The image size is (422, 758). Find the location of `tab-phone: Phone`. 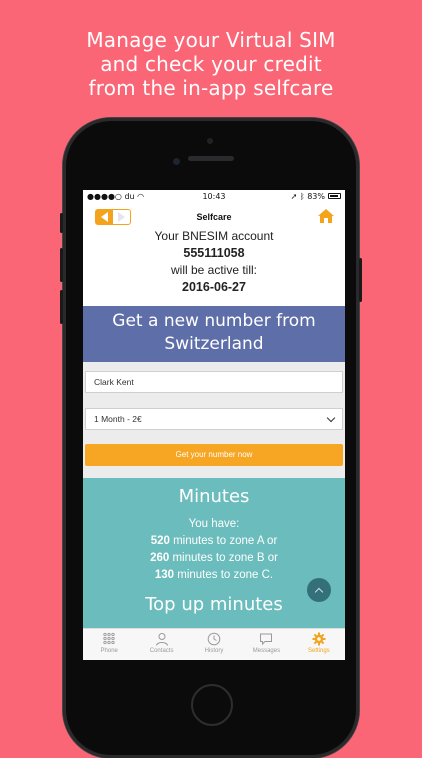

tab-phone: Phone is located at coordinates (109, 644).